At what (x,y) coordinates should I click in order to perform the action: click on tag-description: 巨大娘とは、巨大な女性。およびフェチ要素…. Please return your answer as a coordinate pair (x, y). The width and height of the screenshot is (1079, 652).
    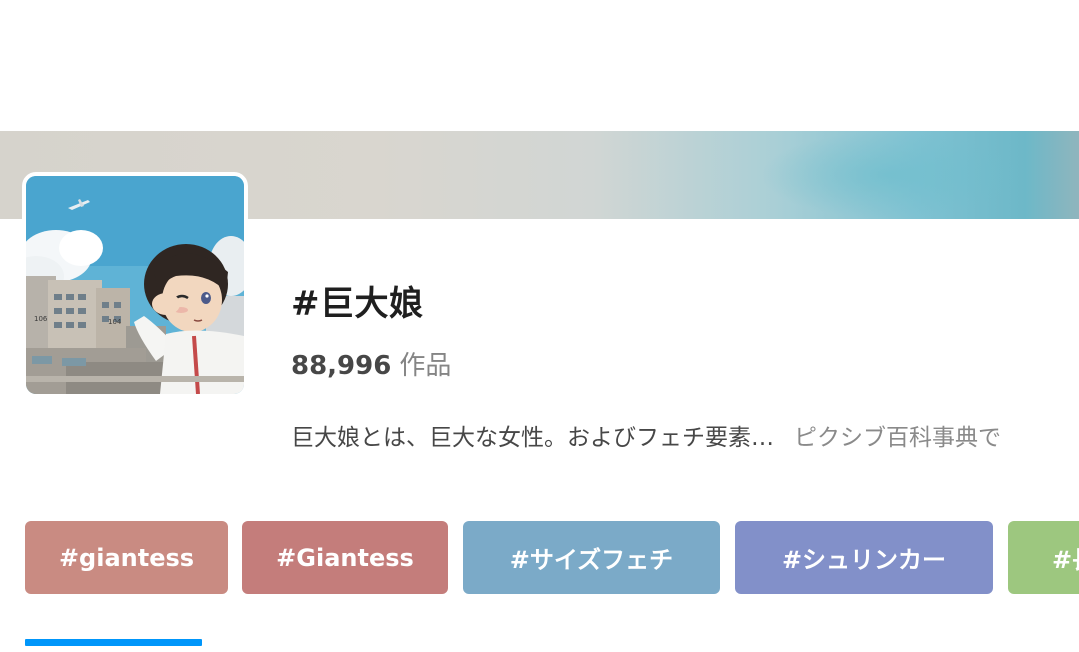
    Looking at the image, I should click on (532, 438).